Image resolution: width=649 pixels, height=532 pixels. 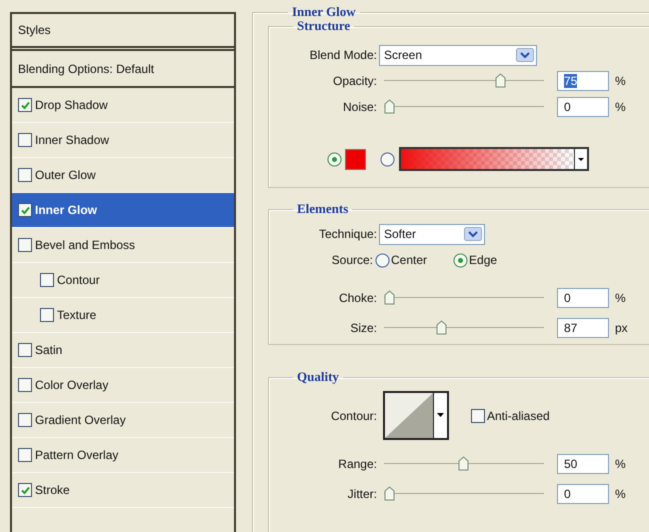 What do you see at coordinates (71, 105) in the screenshot?
I see `style-label: Drop Shadow` at bounding box center [71, 105].